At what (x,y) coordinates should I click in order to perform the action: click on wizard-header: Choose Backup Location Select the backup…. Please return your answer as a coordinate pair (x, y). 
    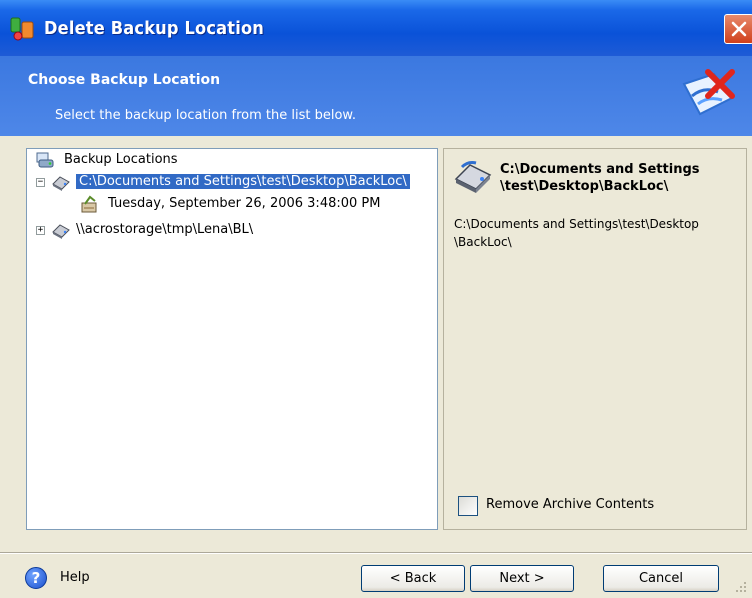
    Looking at the image, I should click on (376, 96).